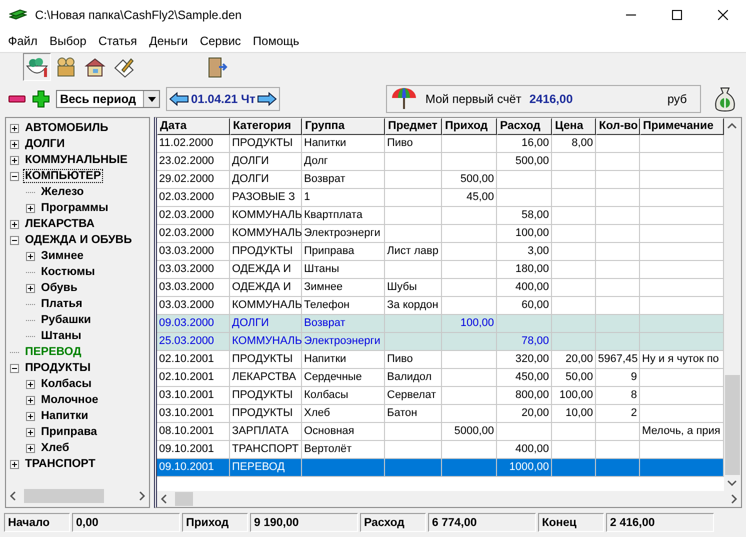 This screenshot has width=746, height=537. I want to click on status-value: 9 190,00, so click(304, 522).